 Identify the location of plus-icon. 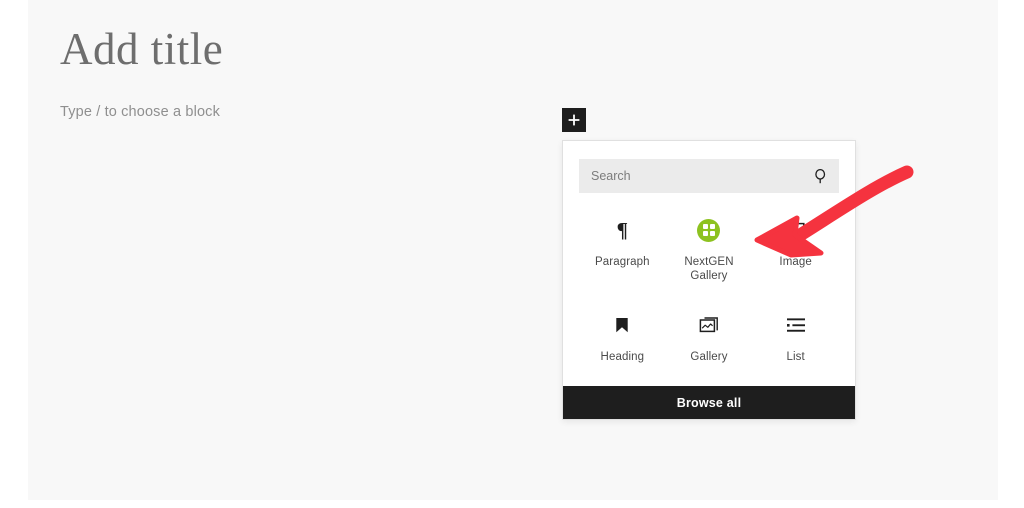
(574, 120).